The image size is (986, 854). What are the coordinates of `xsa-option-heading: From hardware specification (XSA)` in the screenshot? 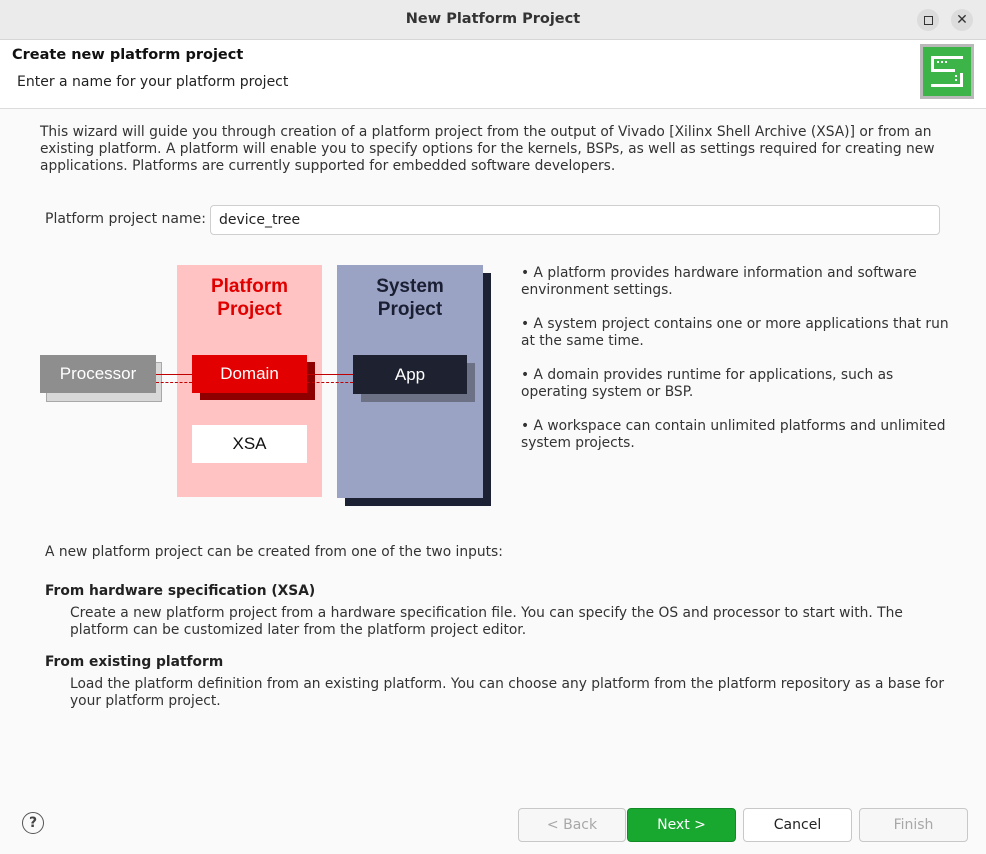 It's located at (180, 591).